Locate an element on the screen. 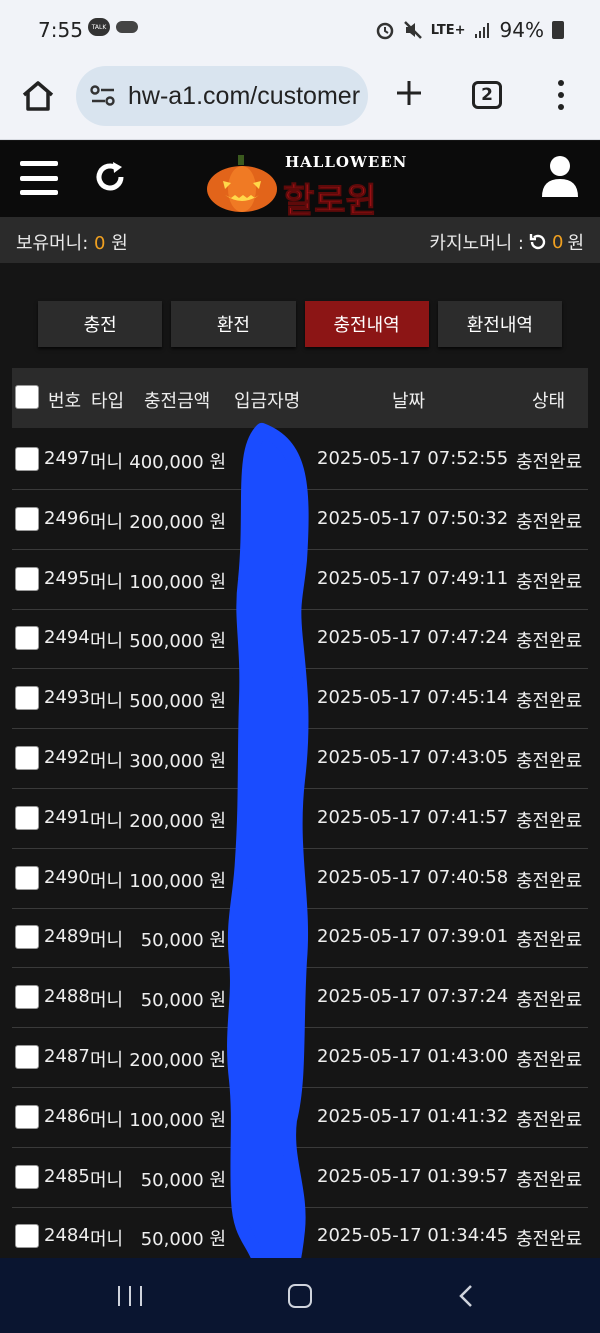 The width and height of the screenshot is (600, 1333). back-icon is located at coordinates (466, 1296).